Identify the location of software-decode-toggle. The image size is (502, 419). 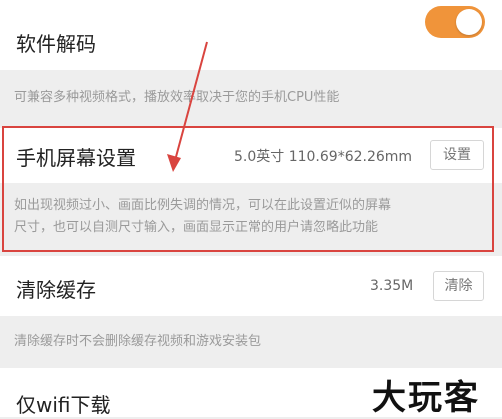
(455, 22).